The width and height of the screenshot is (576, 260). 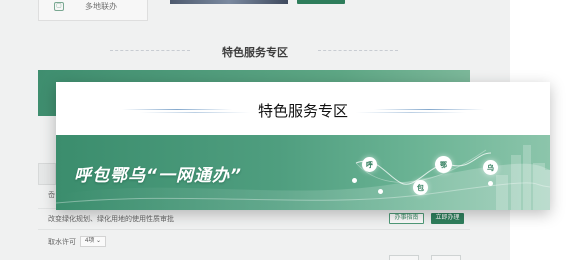 I want to click on banner-slogan: 呼包鄂乌“一网通办”, so click(x=158, y=176).